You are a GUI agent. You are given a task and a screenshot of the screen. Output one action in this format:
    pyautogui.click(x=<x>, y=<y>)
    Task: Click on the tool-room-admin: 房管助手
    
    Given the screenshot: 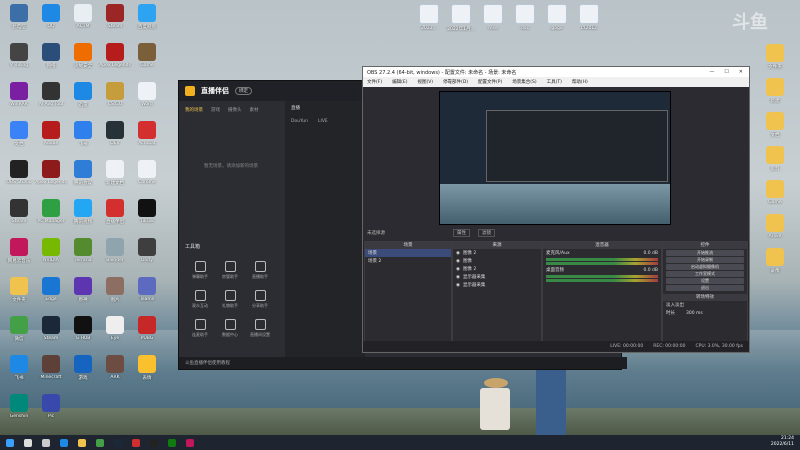 What is the action you would take?
    pyautogui.click(x=230, y=270)
    